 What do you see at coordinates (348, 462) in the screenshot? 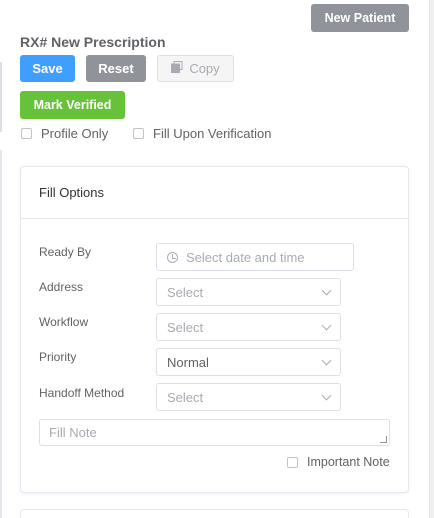
I see `important-note-label: Important Note` at bounding box center [348, 462].